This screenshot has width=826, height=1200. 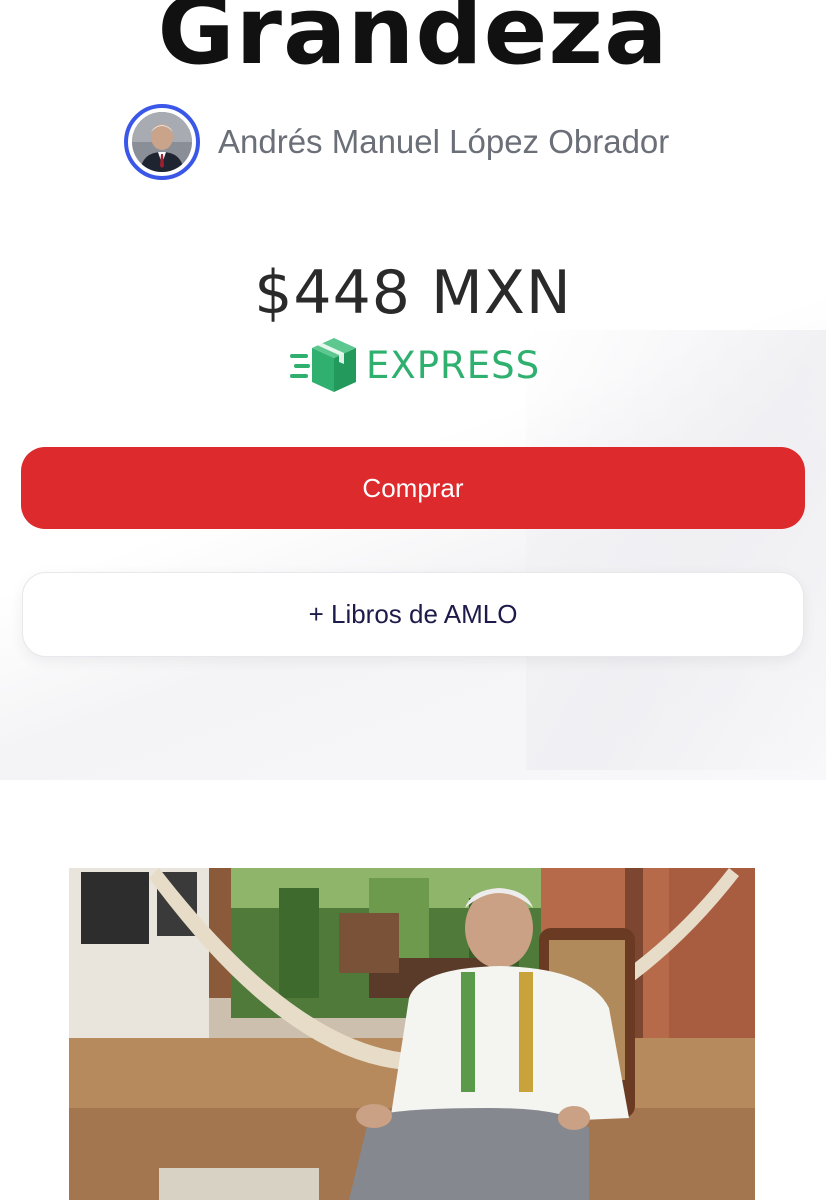 I want to click on background-highlight, so click(x=676, y=550).